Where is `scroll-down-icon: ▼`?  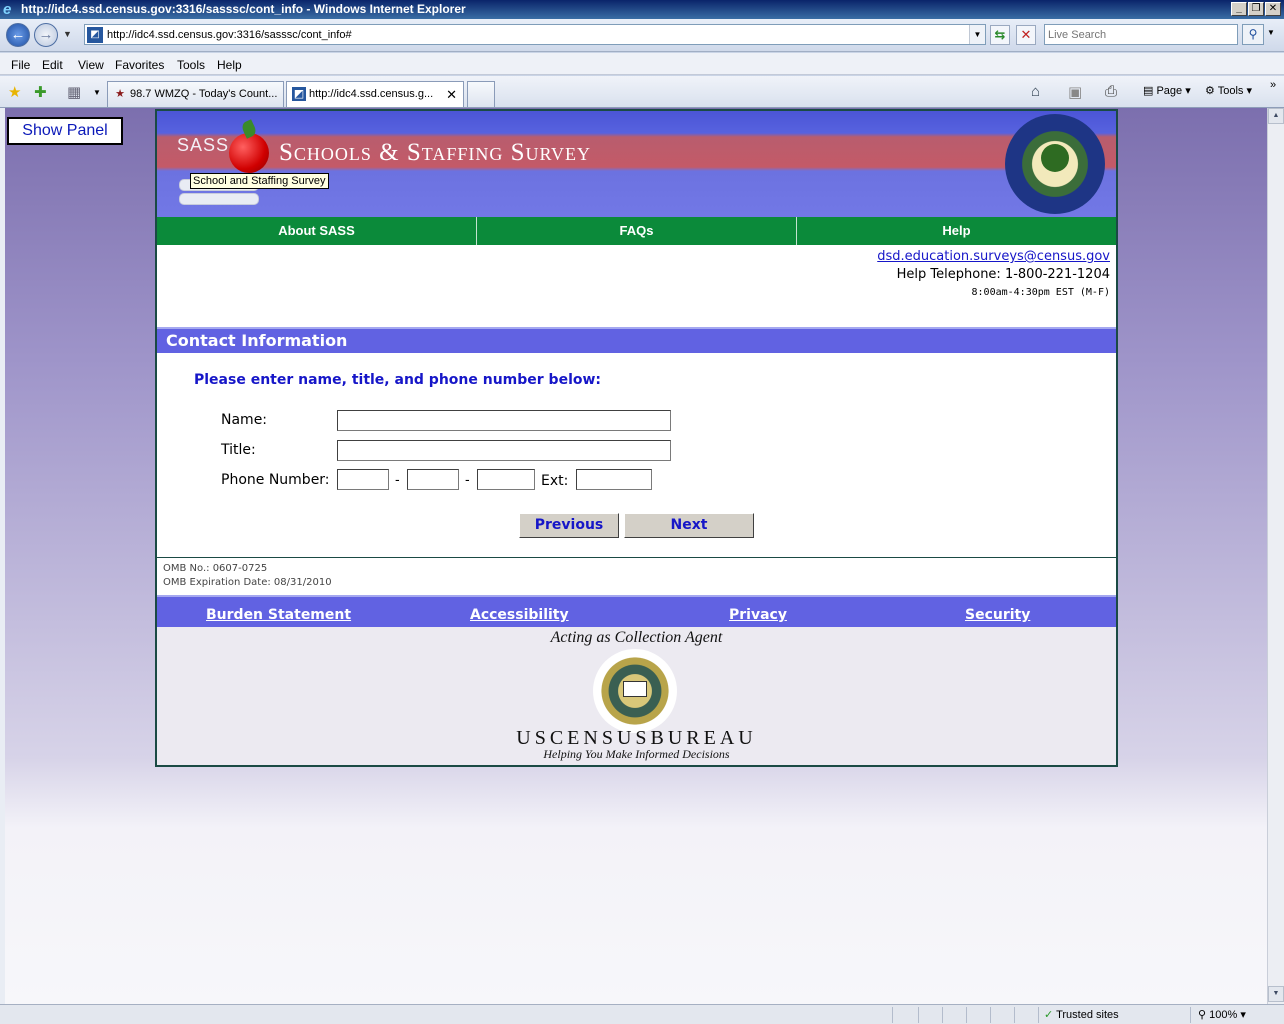
scroll-down-icon: ▼ is located at coordinates (1276, 994).